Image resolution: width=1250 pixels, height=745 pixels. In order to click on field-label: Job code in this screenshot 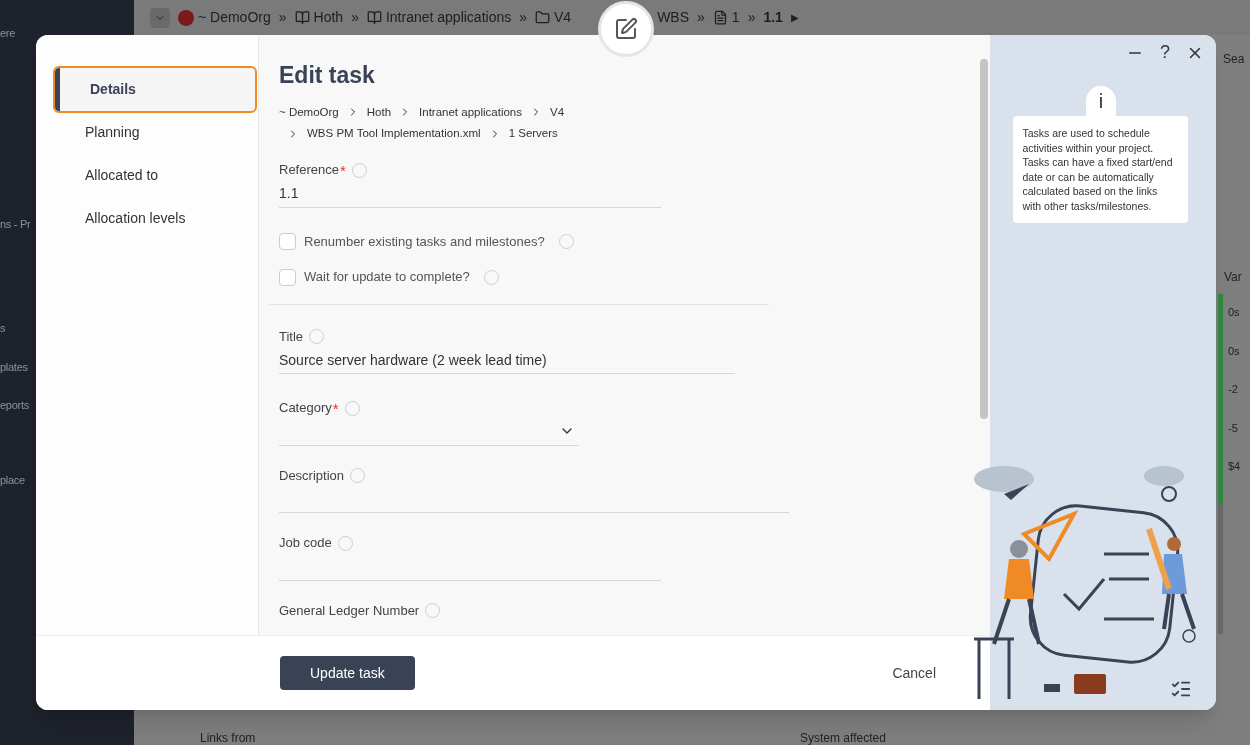, I will do `click(305, 543)`.